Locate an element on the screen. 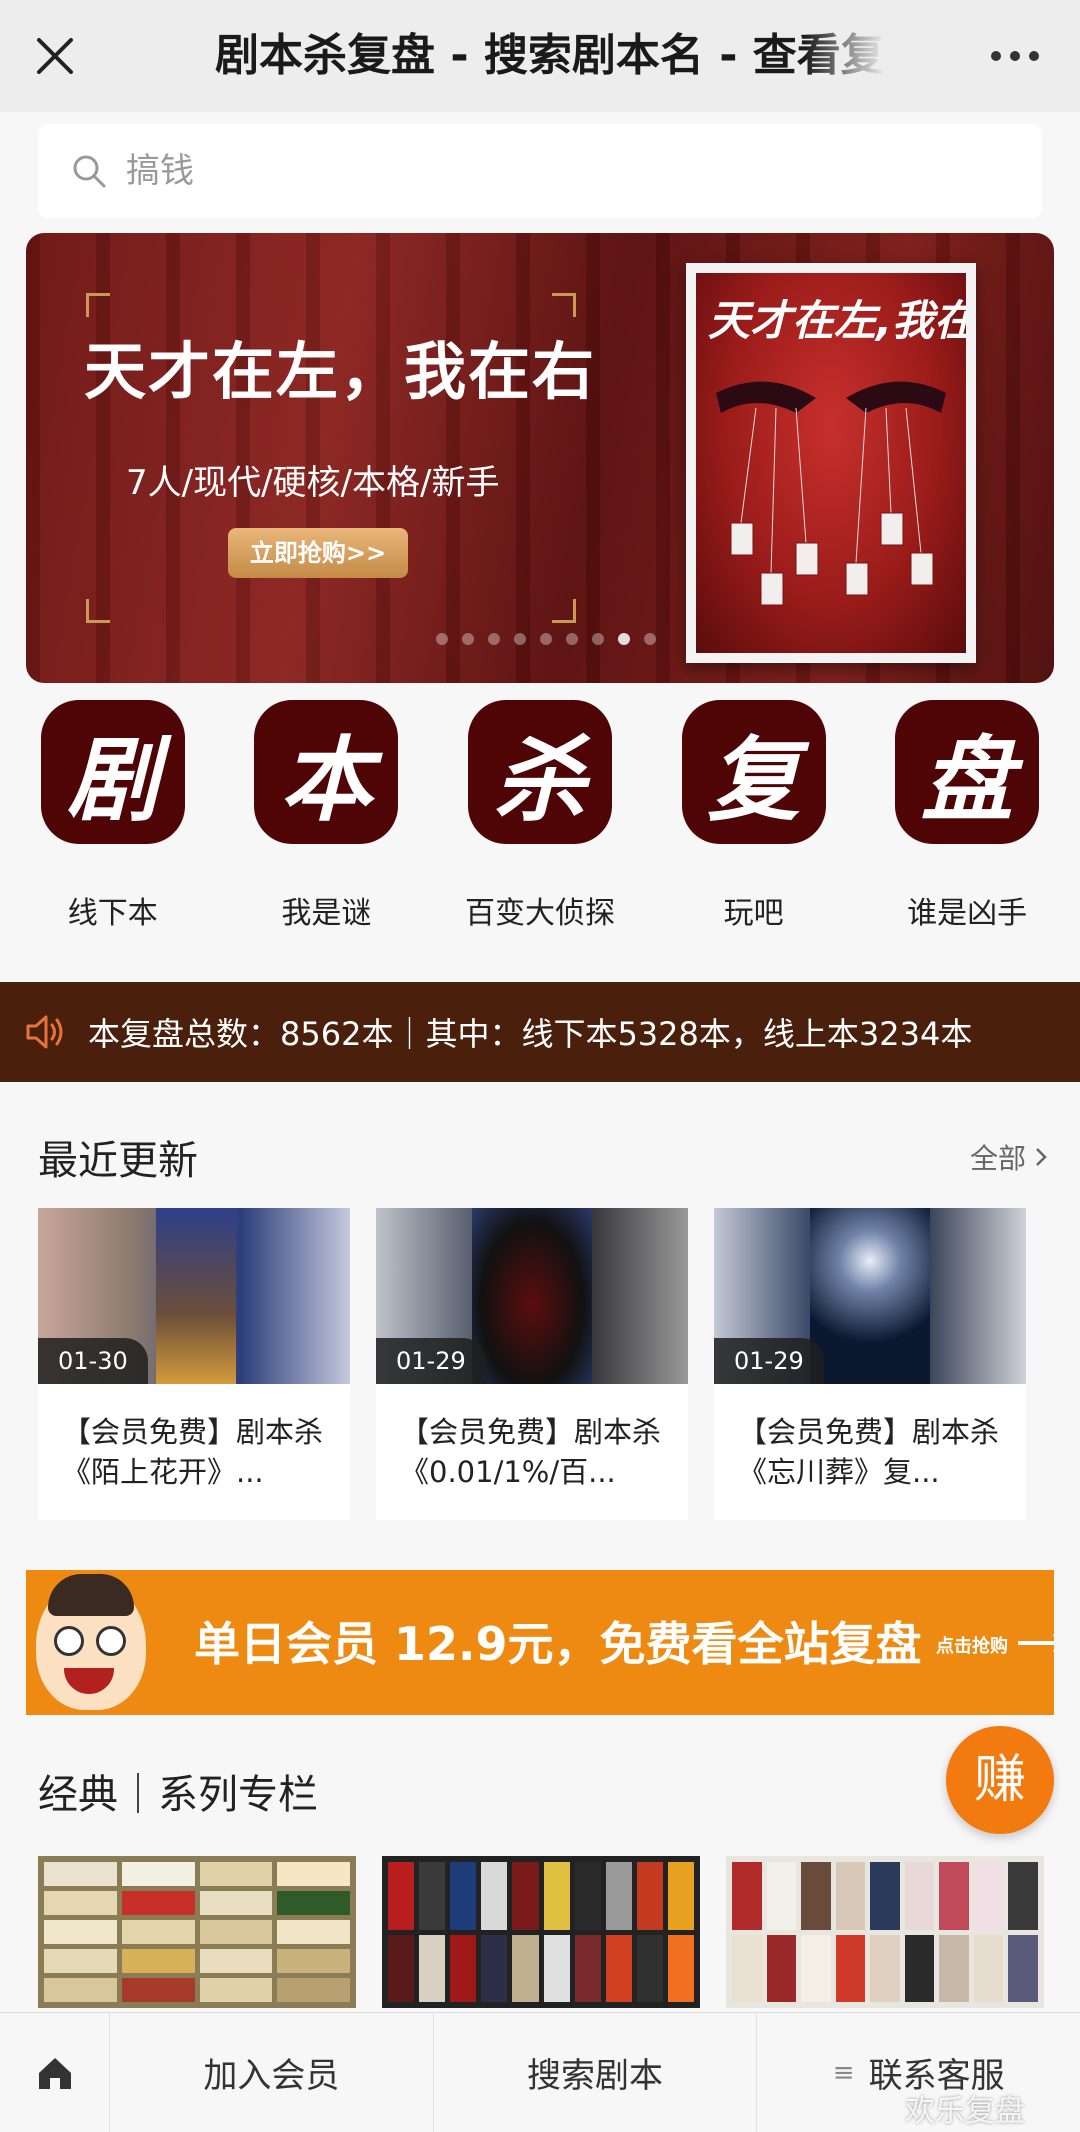 Image resolution: width=1080 pixels, height=2132 pixels. banner-buy-button: 立即抢购>> is located at coordinates (318, 553).